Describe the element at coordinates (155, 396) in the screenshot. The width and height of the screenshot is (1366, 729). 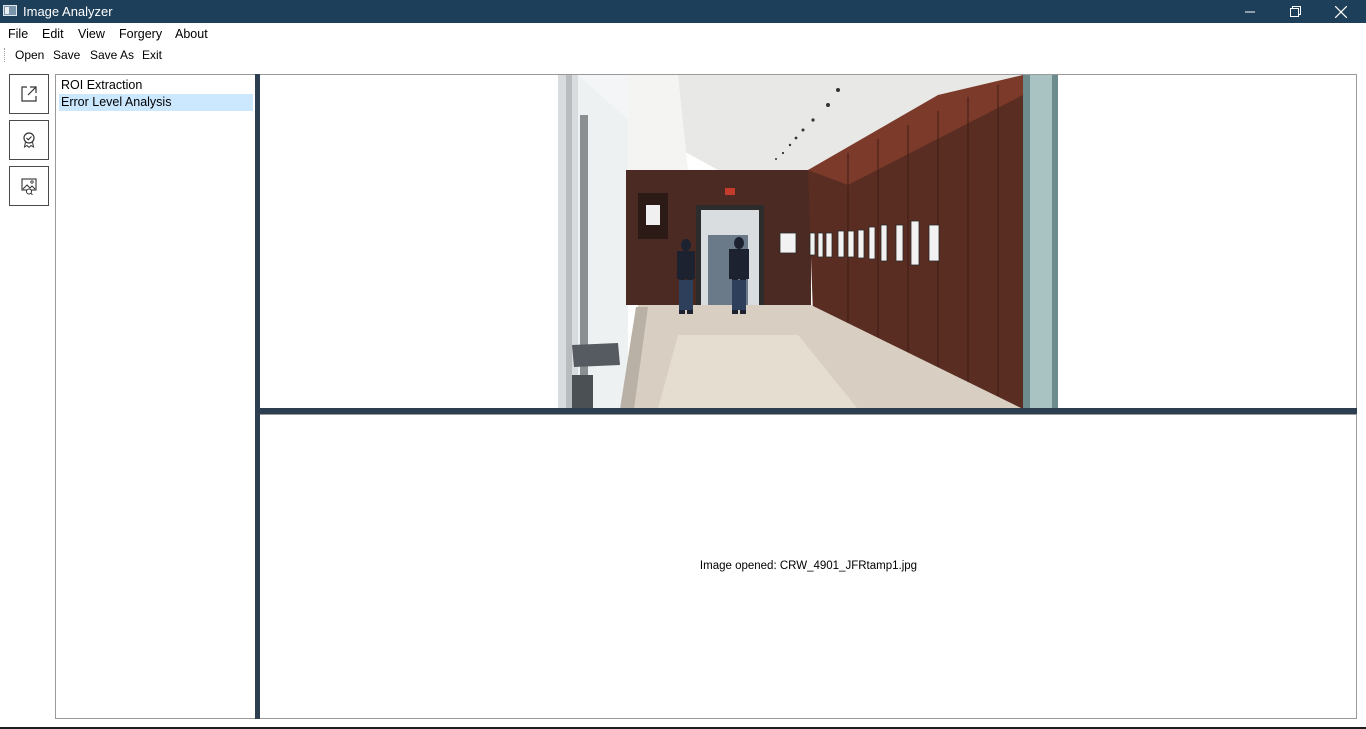
I see `tool-list: ROI Extraction Error Level Analysis` at that location.